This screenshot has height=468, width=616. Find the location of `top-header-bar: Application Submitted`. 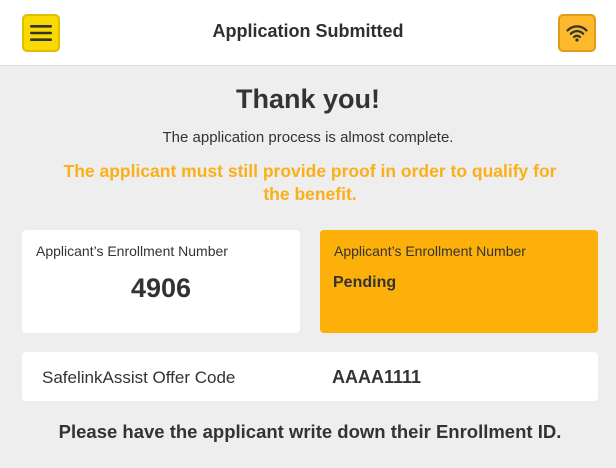

top-header-bar: Application Submitted is located at coordinates (308, 33).